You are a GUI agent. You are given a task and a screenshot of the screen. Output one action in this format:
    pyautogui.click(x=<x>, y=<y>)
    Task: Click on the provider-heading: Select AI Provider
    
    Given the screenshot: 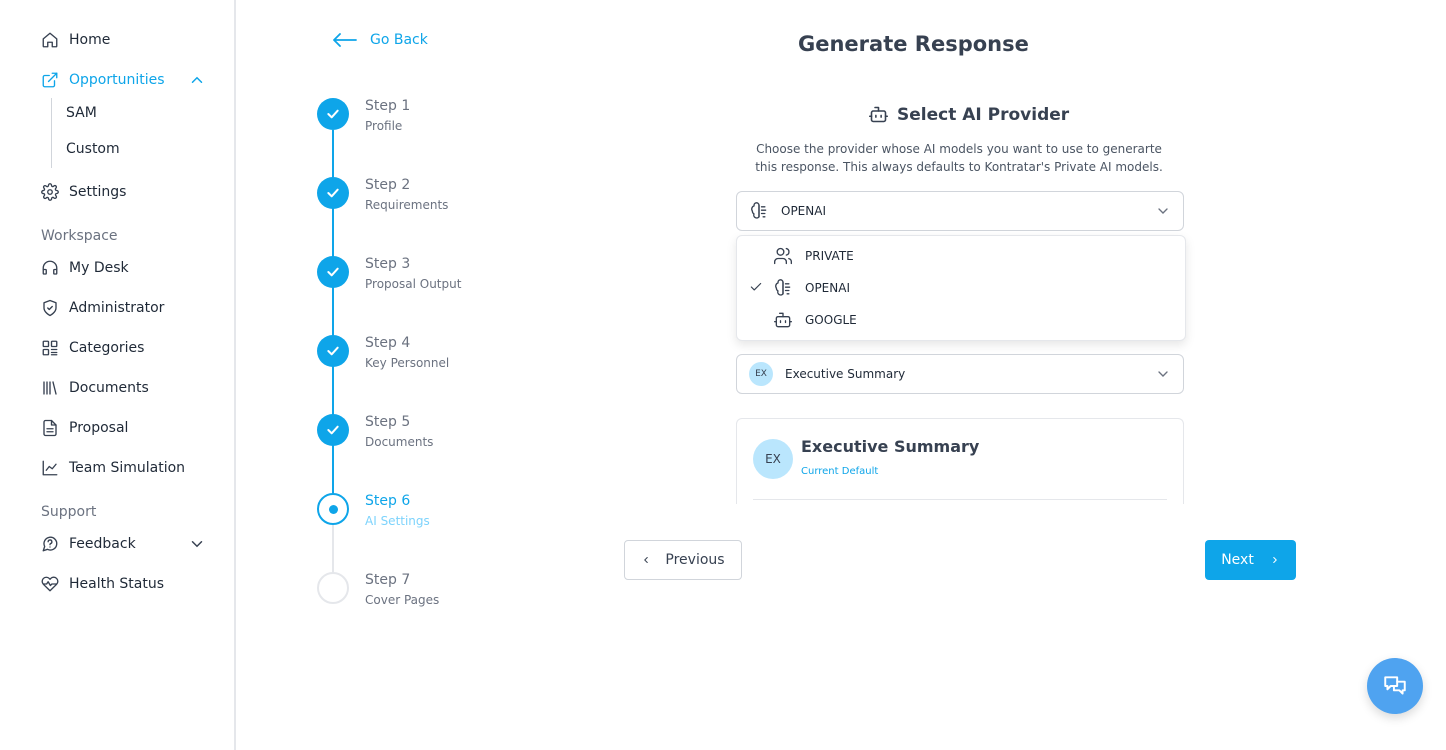 What is the action you would take?
    pyautogui.click(x=968, y=114)
    